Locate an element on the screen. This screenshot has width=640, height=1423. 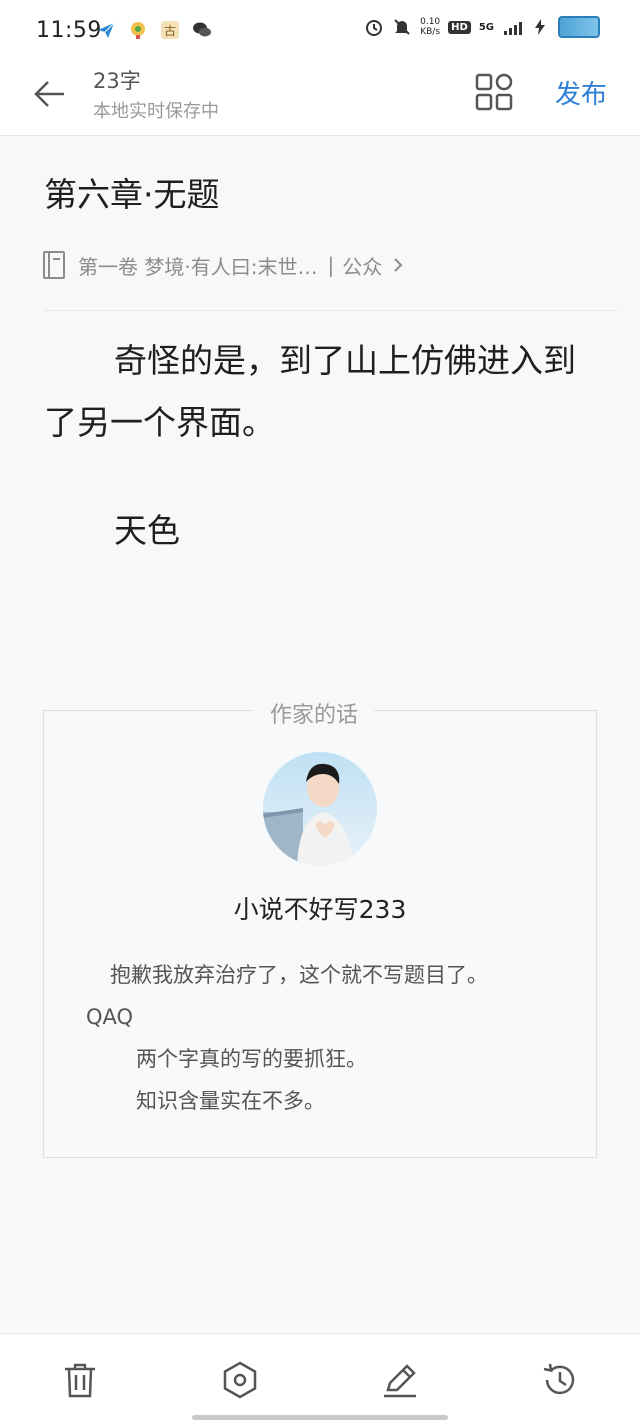
word-count: 23字 is located at coordinates (117, 81).